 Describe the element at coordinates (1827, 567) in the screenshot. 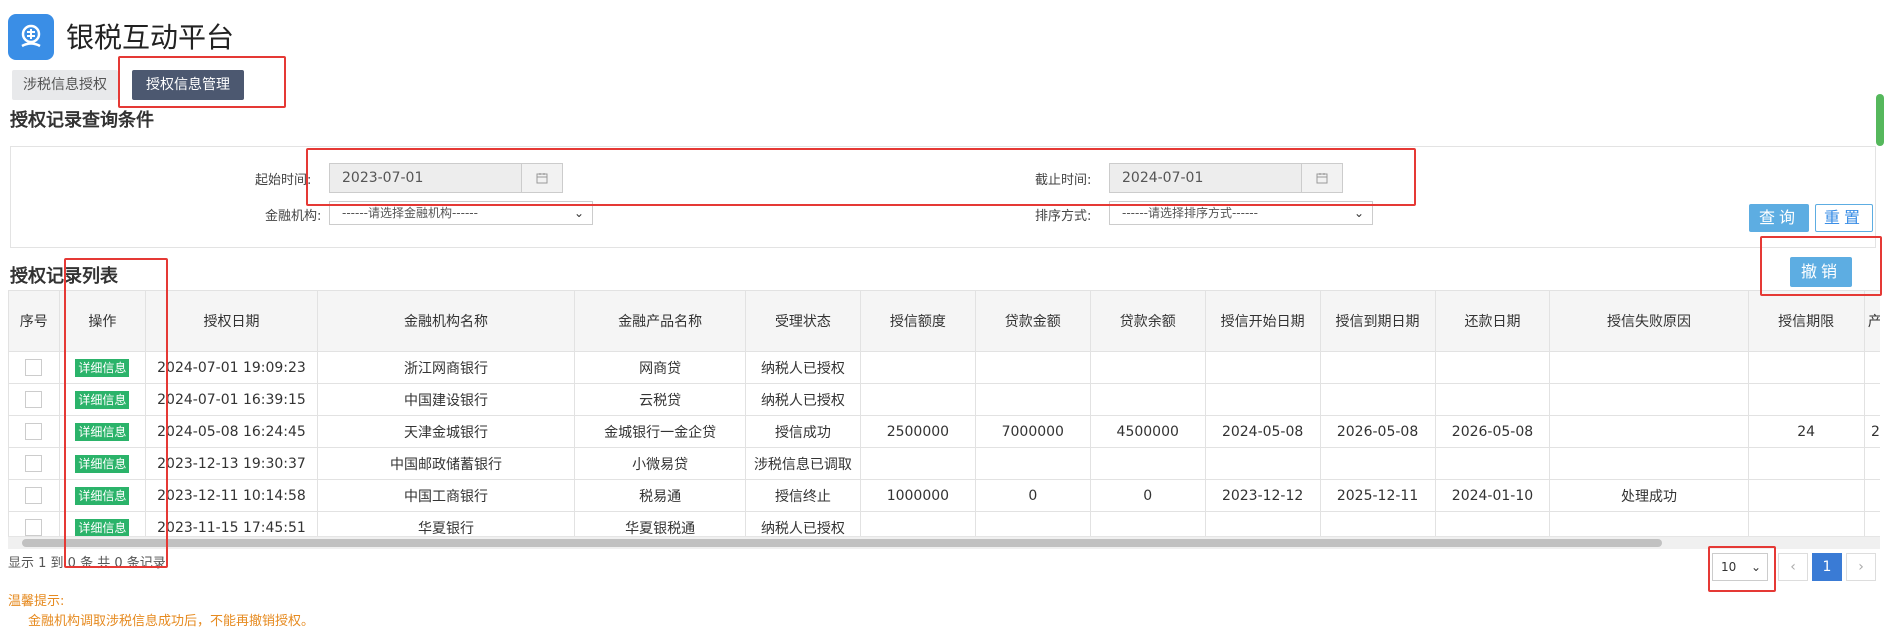

I see `page-1-button: 1` at that location.